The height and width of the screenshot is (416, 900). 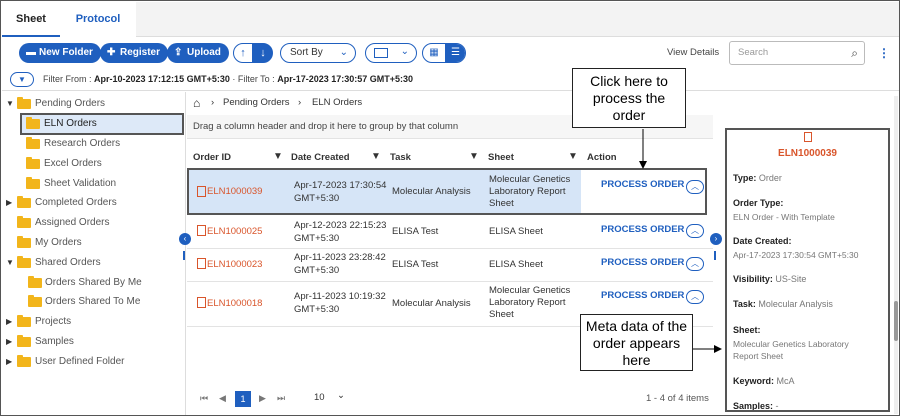 I want to click on filter-to-value: Apr-17-2023 17:30:57 GMT+5:30, so click(x=345, y=79).